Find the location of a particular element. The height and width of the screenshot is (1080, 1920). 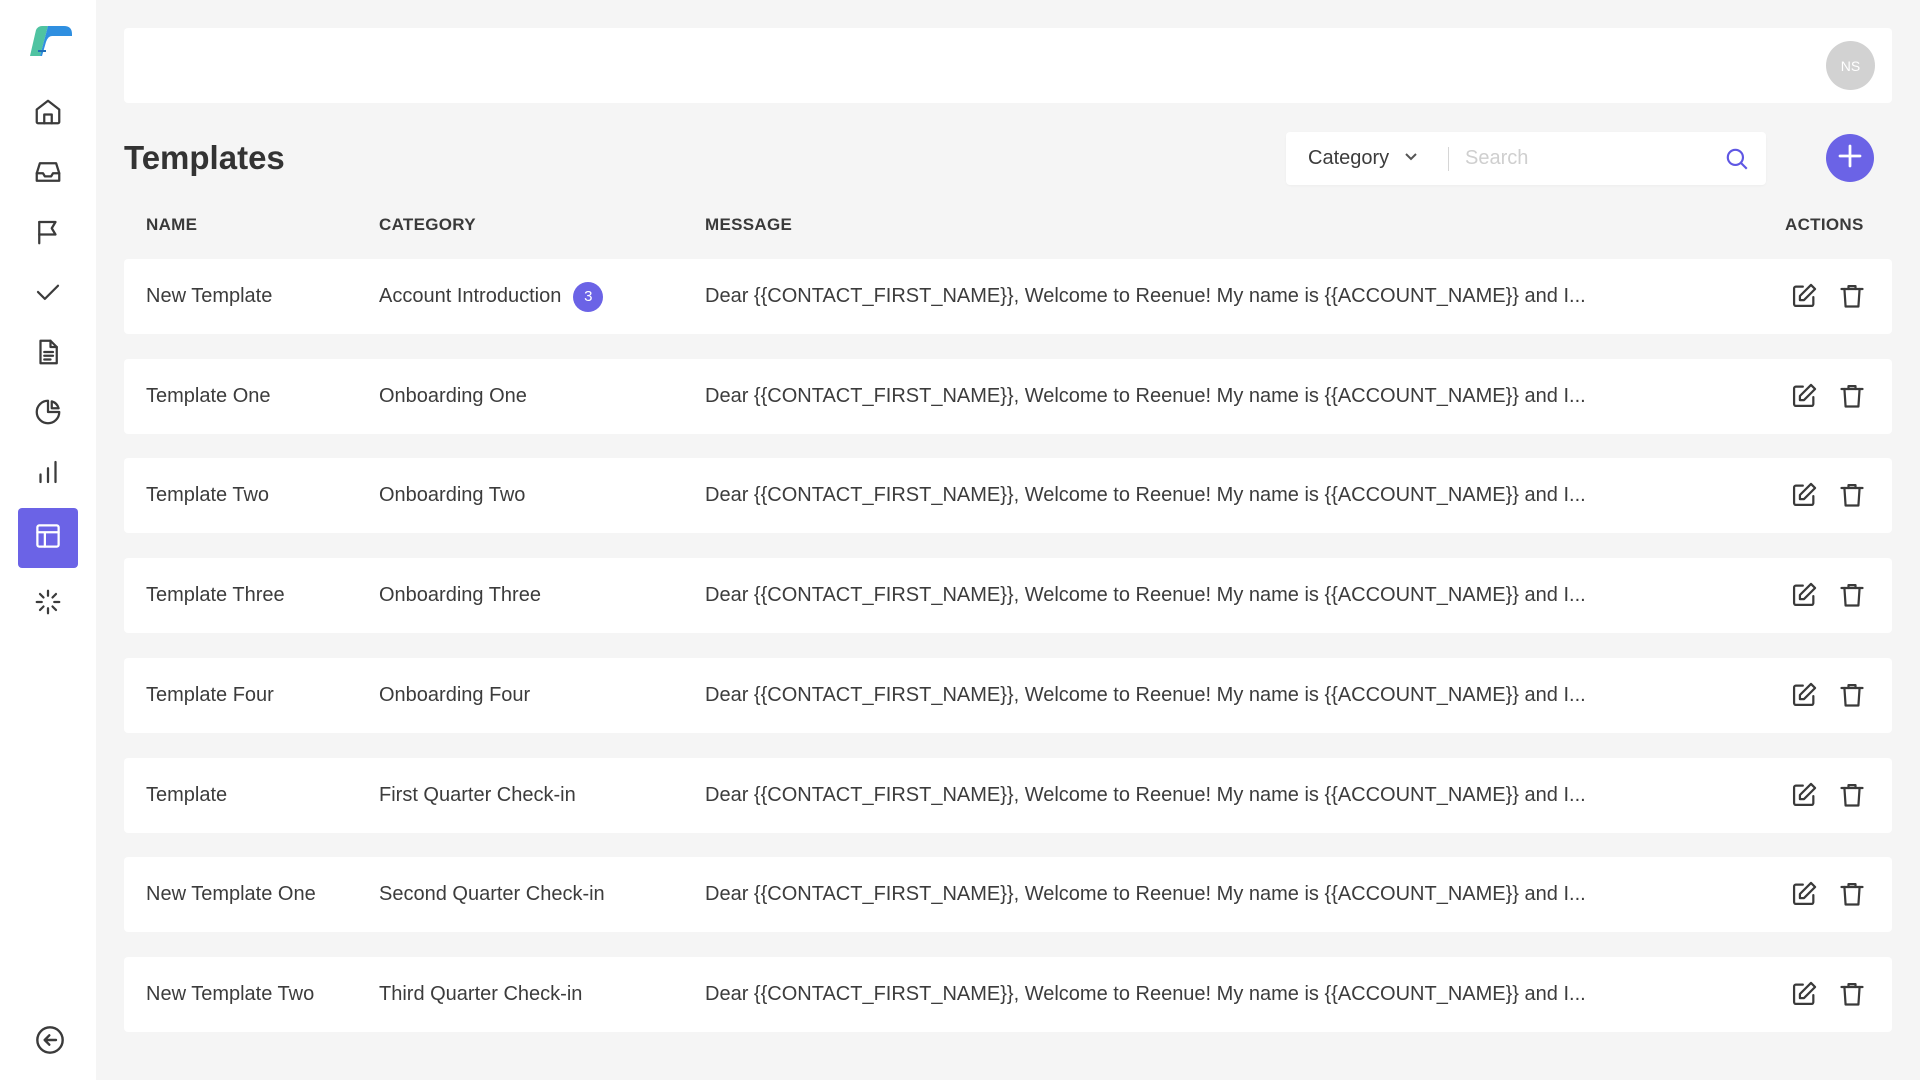

category-label: Onboarding Two is located at coordinates (452, 495).